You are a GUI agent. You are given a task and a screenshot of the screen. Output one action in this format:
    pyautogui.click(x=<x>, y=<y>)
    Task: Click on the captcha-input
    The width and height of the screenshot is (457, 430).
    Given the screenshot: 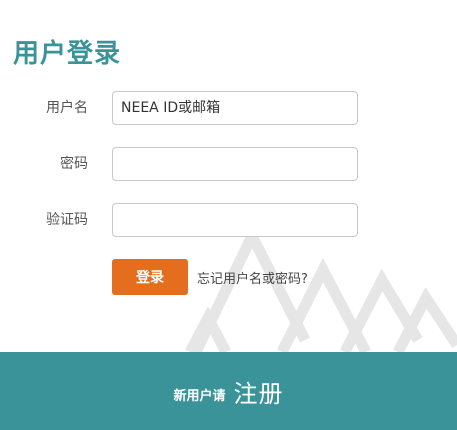 What is the action you would take?
    pyautogui.click(x=235, y=220)
    